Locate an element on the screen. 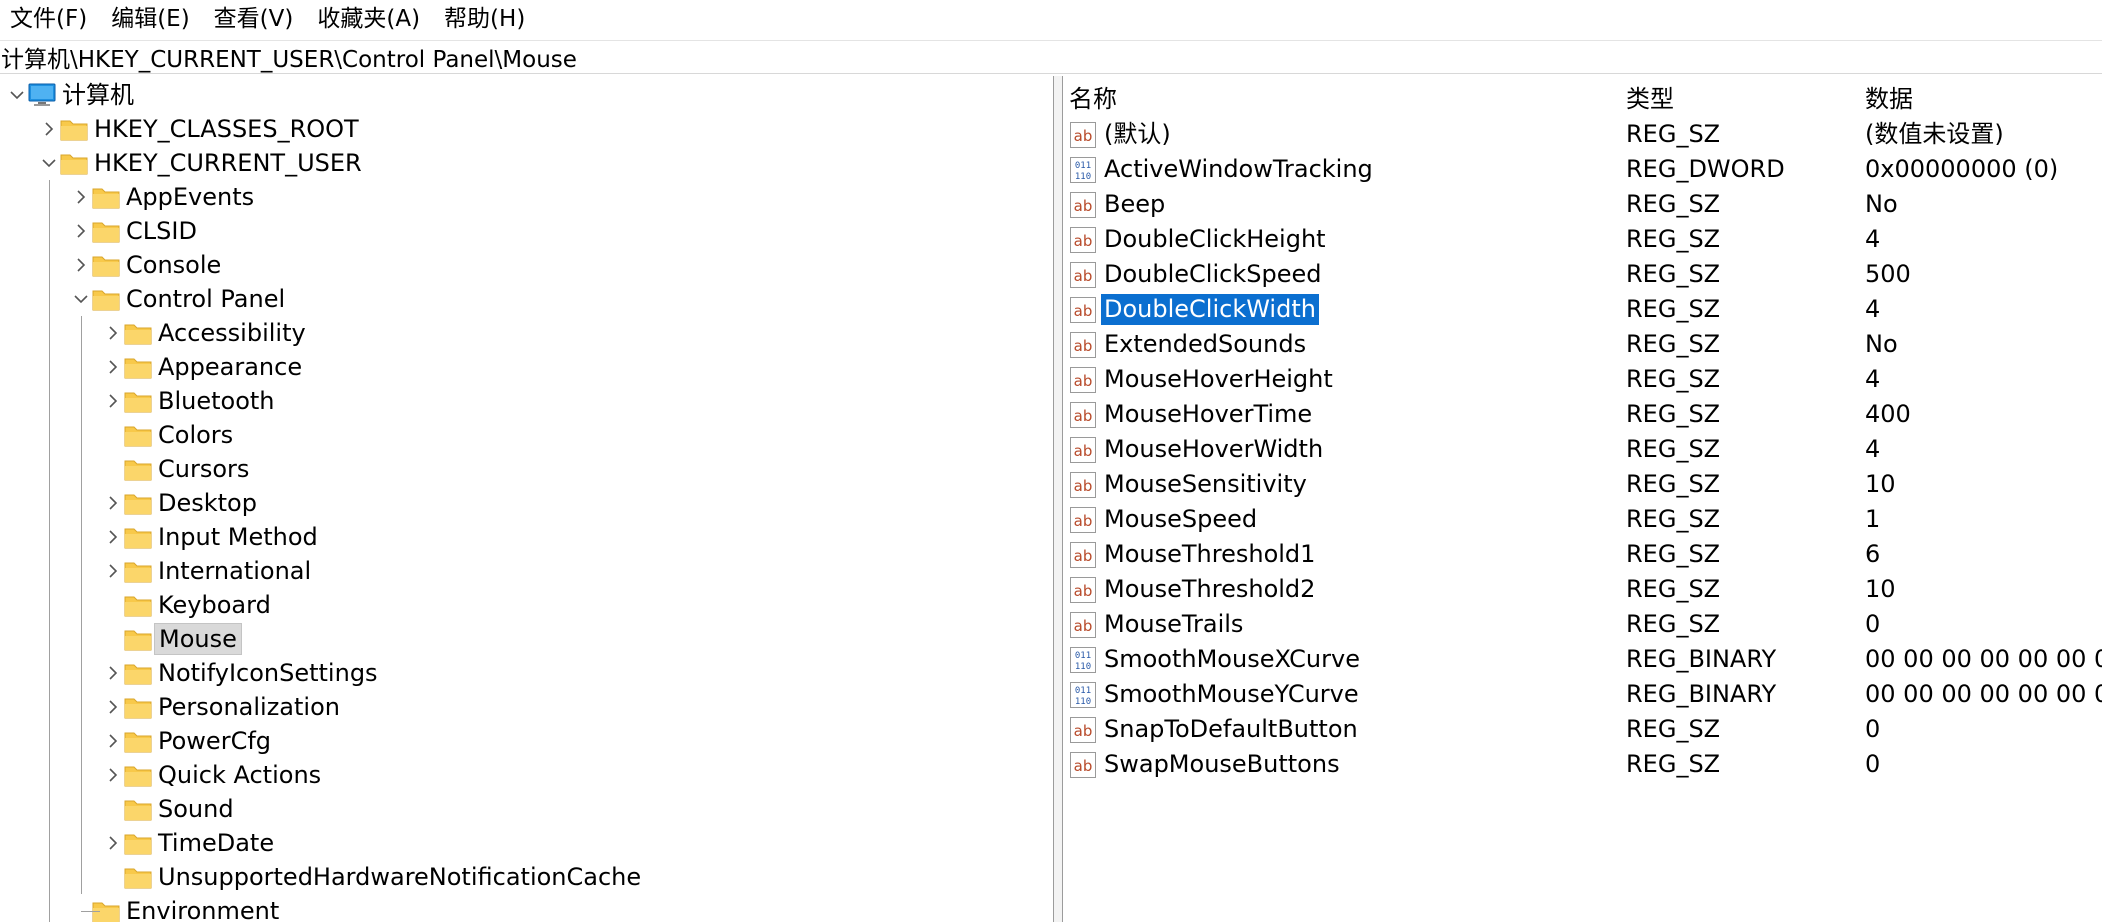 The width and height of the screenshot is (2102, 922). table-row: ab DoubleClickWidth REG_SZ 4 is located at coordinates (1582, 309).